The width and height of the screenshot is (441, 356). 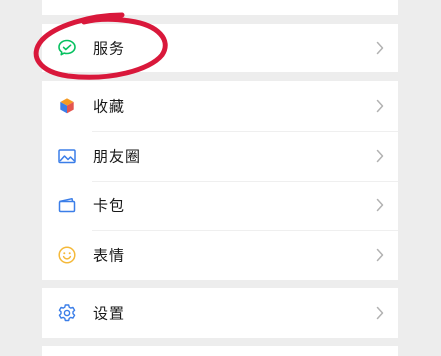 I want to click on menu-item-settings: 设置, so click(x=220, y=313).